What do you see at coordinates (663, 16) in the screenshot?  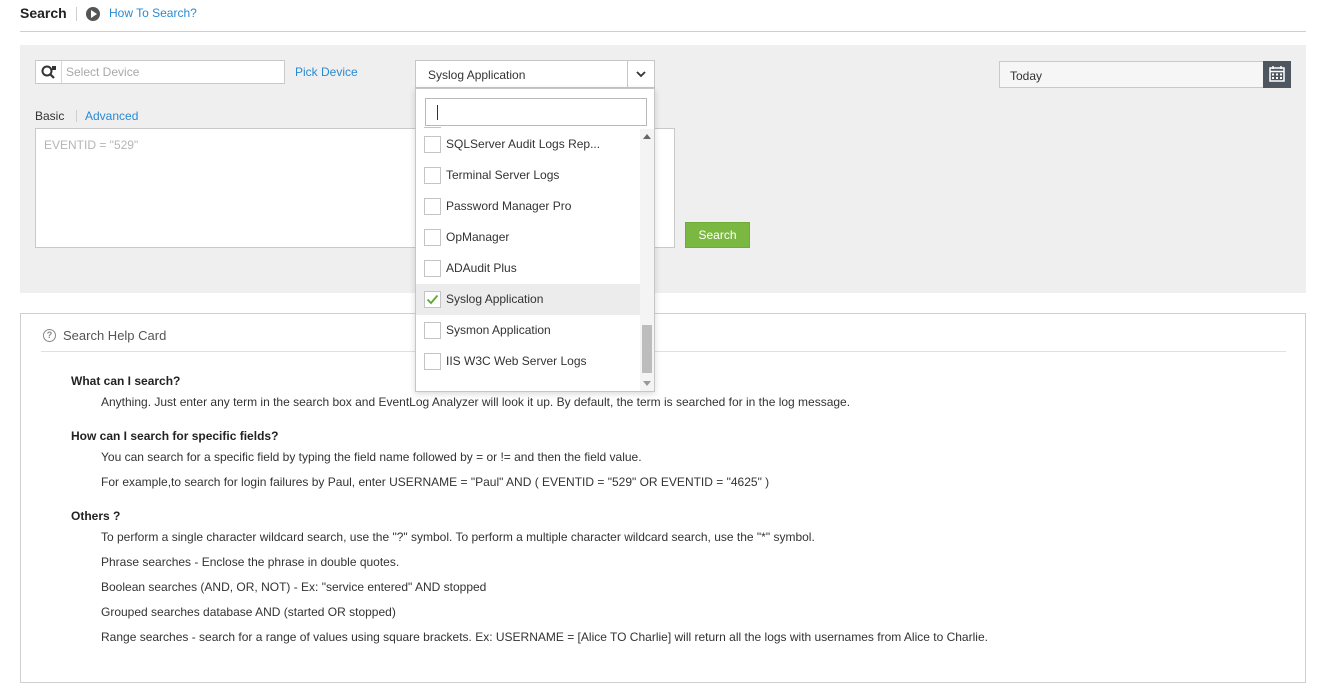 I see `page-header: Search How To Search?` at bounding box center [663, 16].